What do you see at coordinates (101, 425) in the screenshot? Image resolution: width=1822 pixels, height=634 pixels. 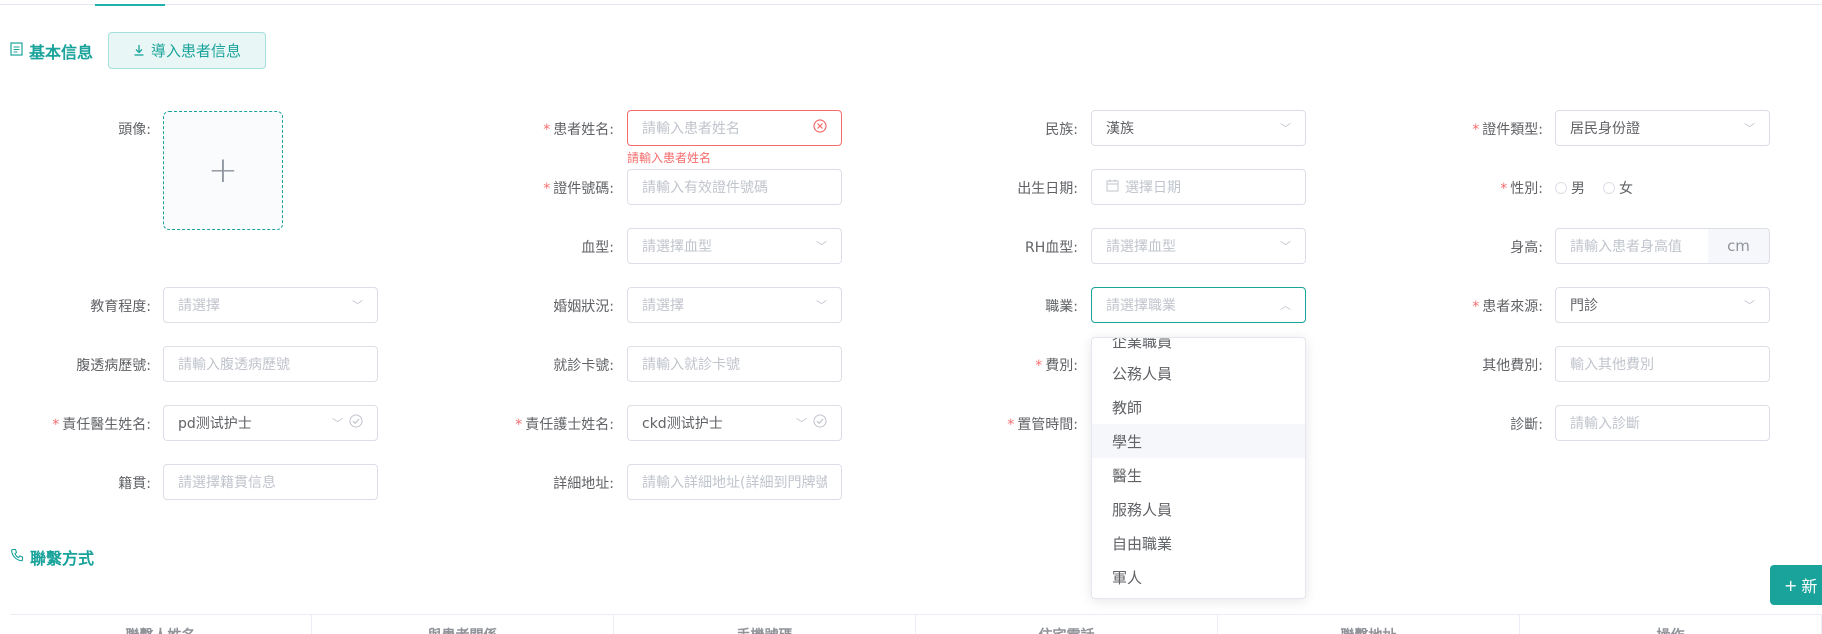 I see `doctor-label: * 責任醫生姓名:` at bounding box center [101, 425].